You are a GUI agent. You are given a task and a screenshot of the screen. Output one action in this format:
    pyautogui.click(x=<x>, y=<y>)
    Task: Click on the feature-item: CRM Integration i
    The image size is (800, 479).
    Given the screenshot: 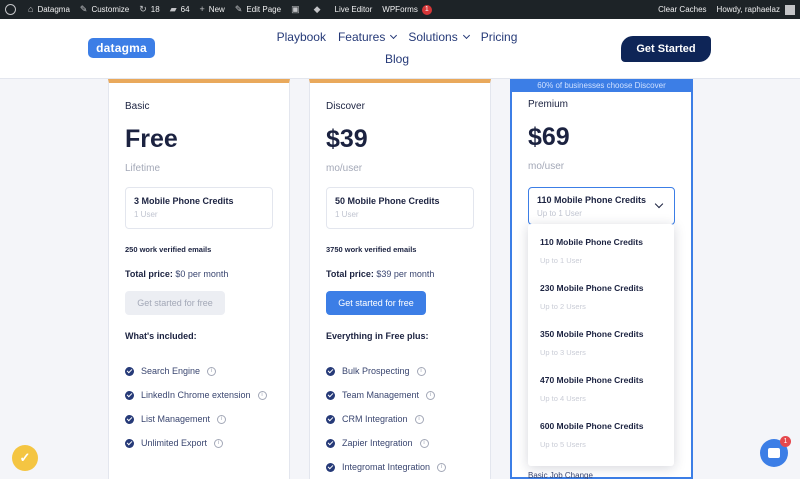 What is the action you would take?
    pyautogui.click(x=400, y=419)
    